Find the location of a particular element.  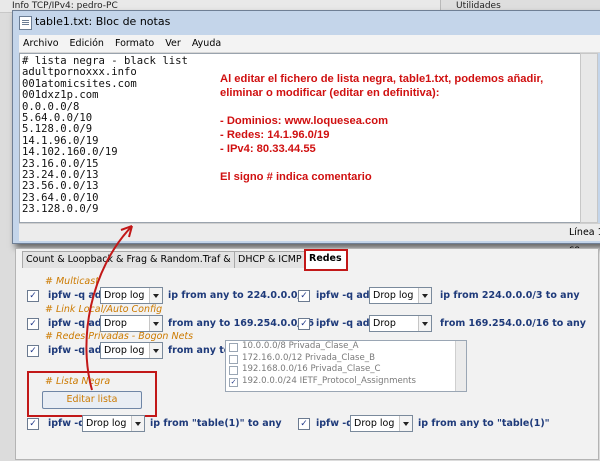

multicast-title: # Multicast is located at coordinates (72, 281).